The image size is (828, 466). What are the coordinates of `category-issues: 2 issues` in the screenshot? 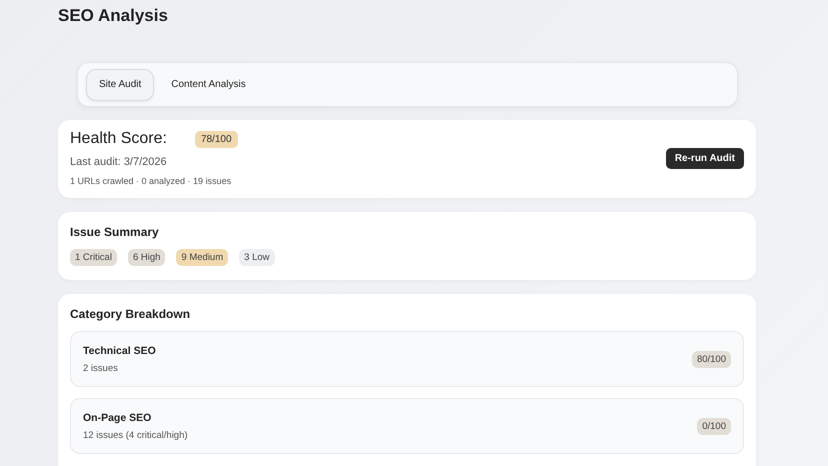 It's located at (101, 368).